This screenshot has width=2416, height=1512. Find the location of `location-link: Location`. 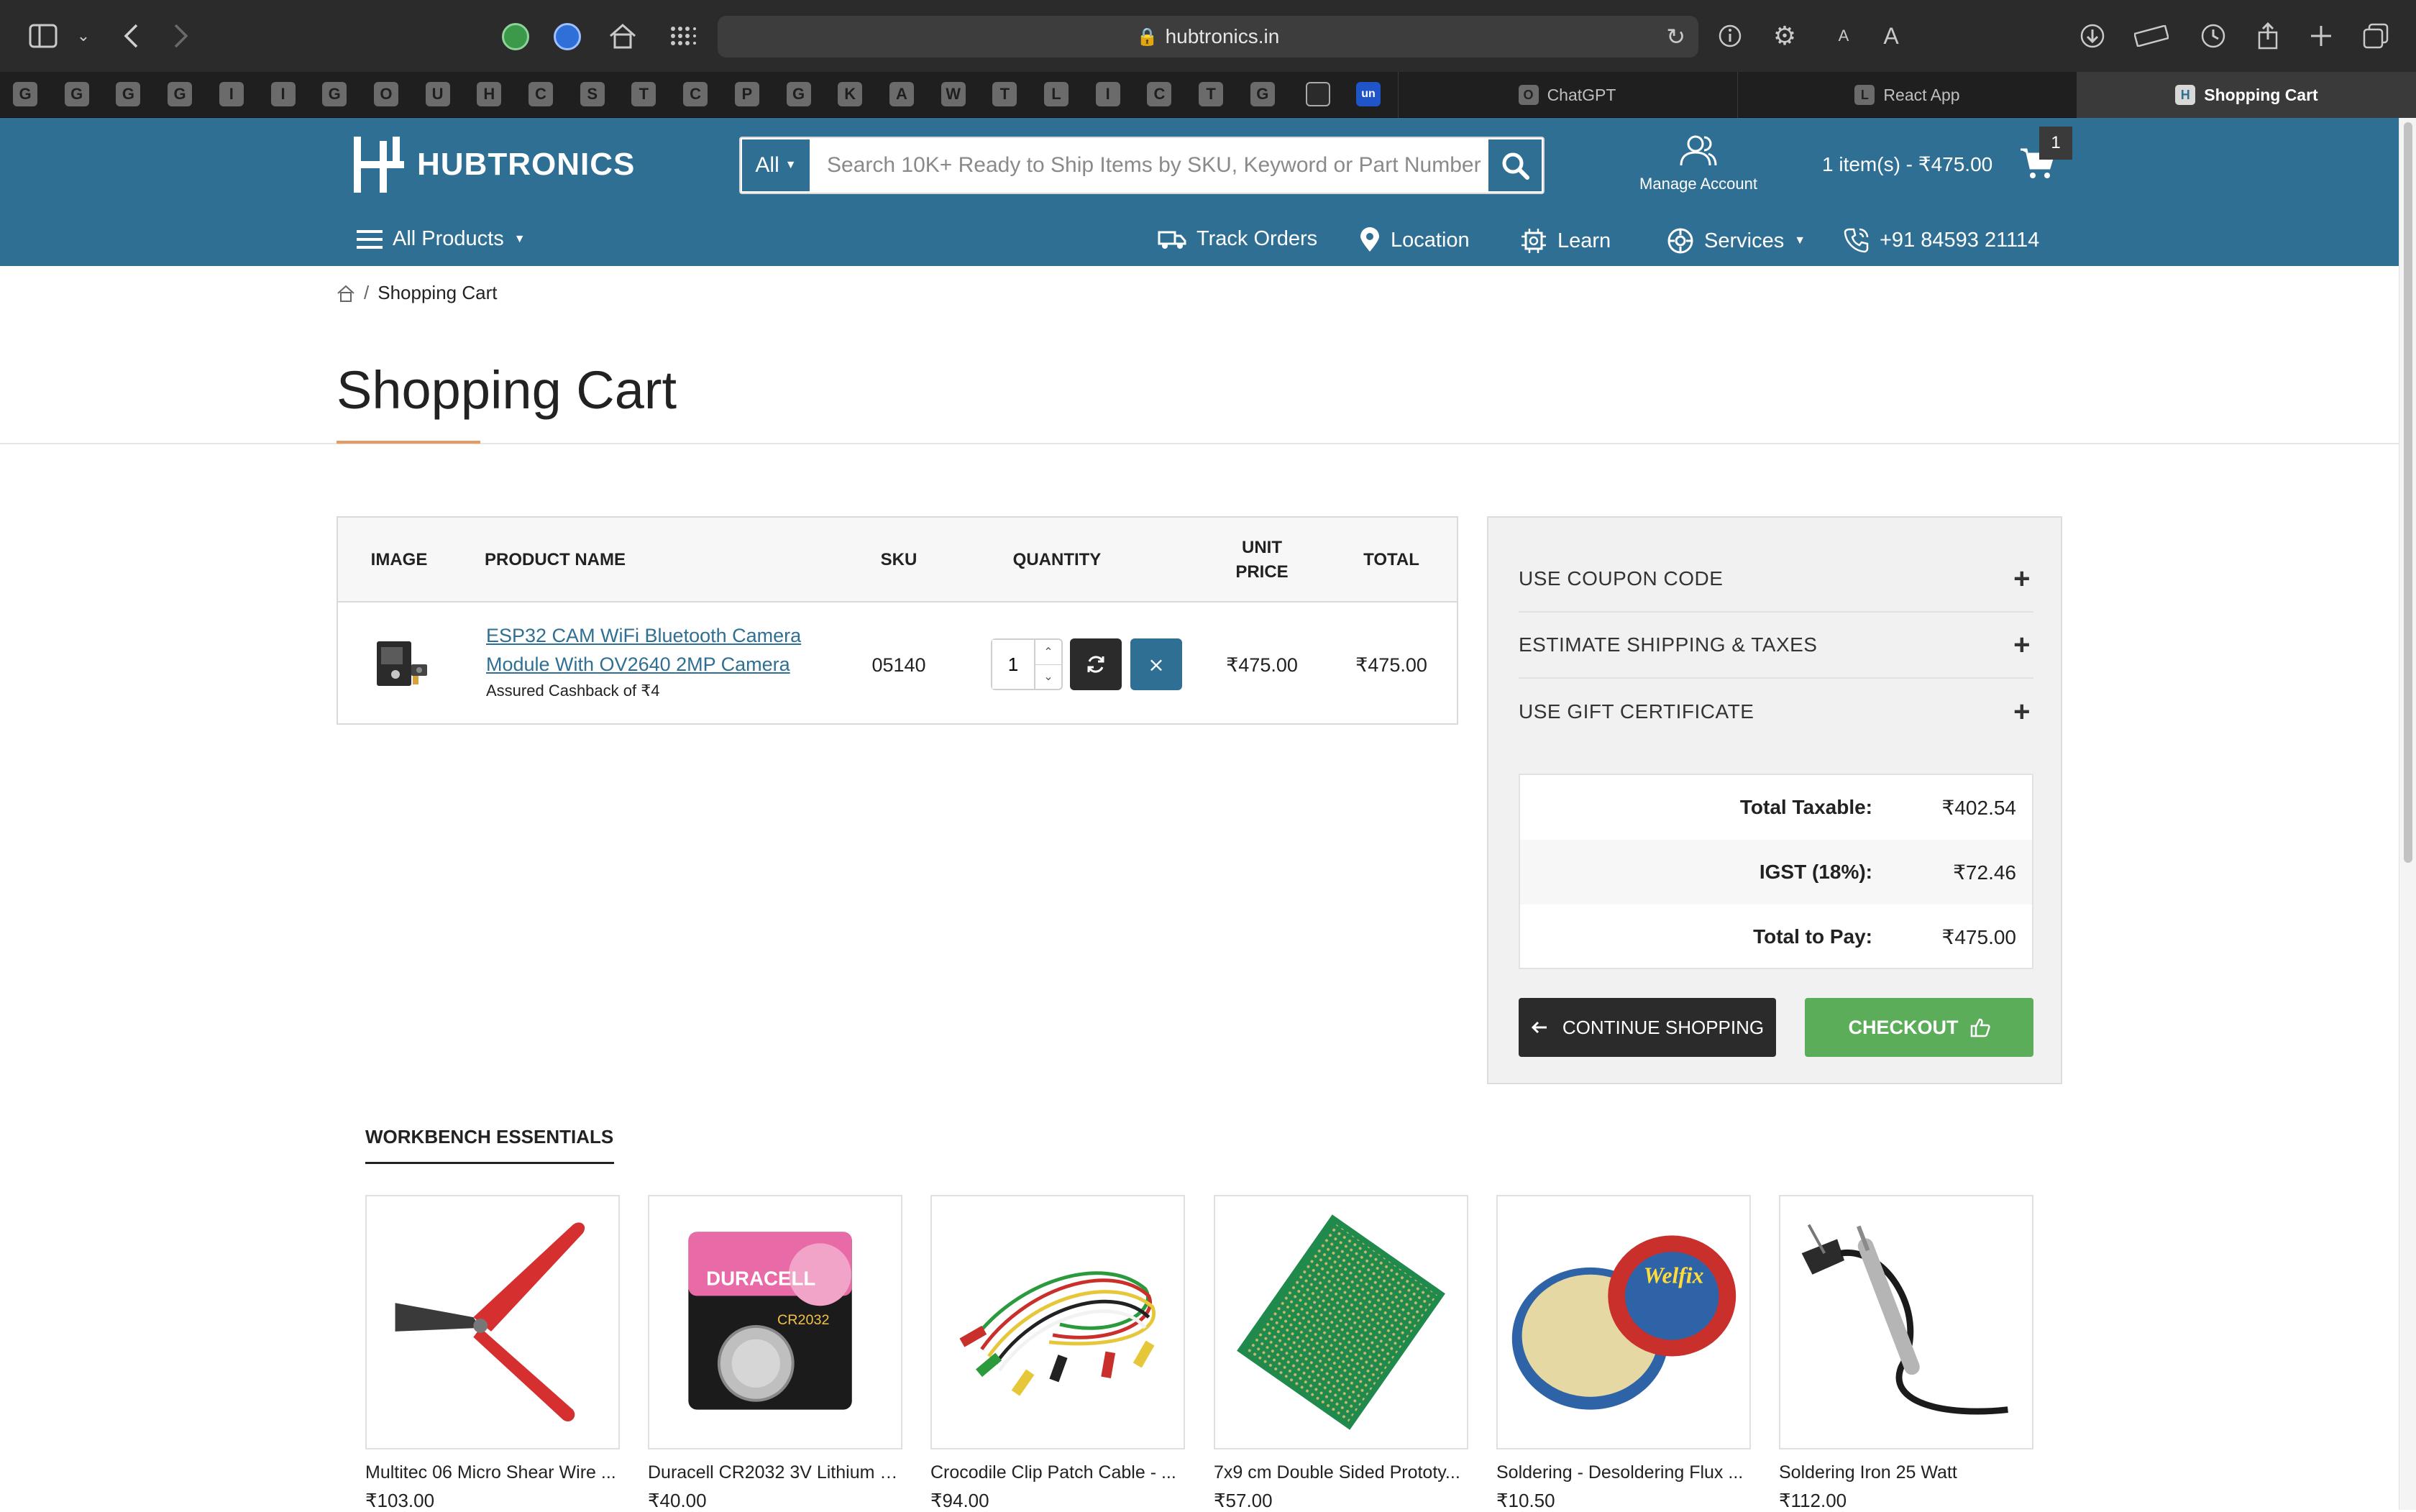

location-link: Location is located at coordinates (1414, 240).